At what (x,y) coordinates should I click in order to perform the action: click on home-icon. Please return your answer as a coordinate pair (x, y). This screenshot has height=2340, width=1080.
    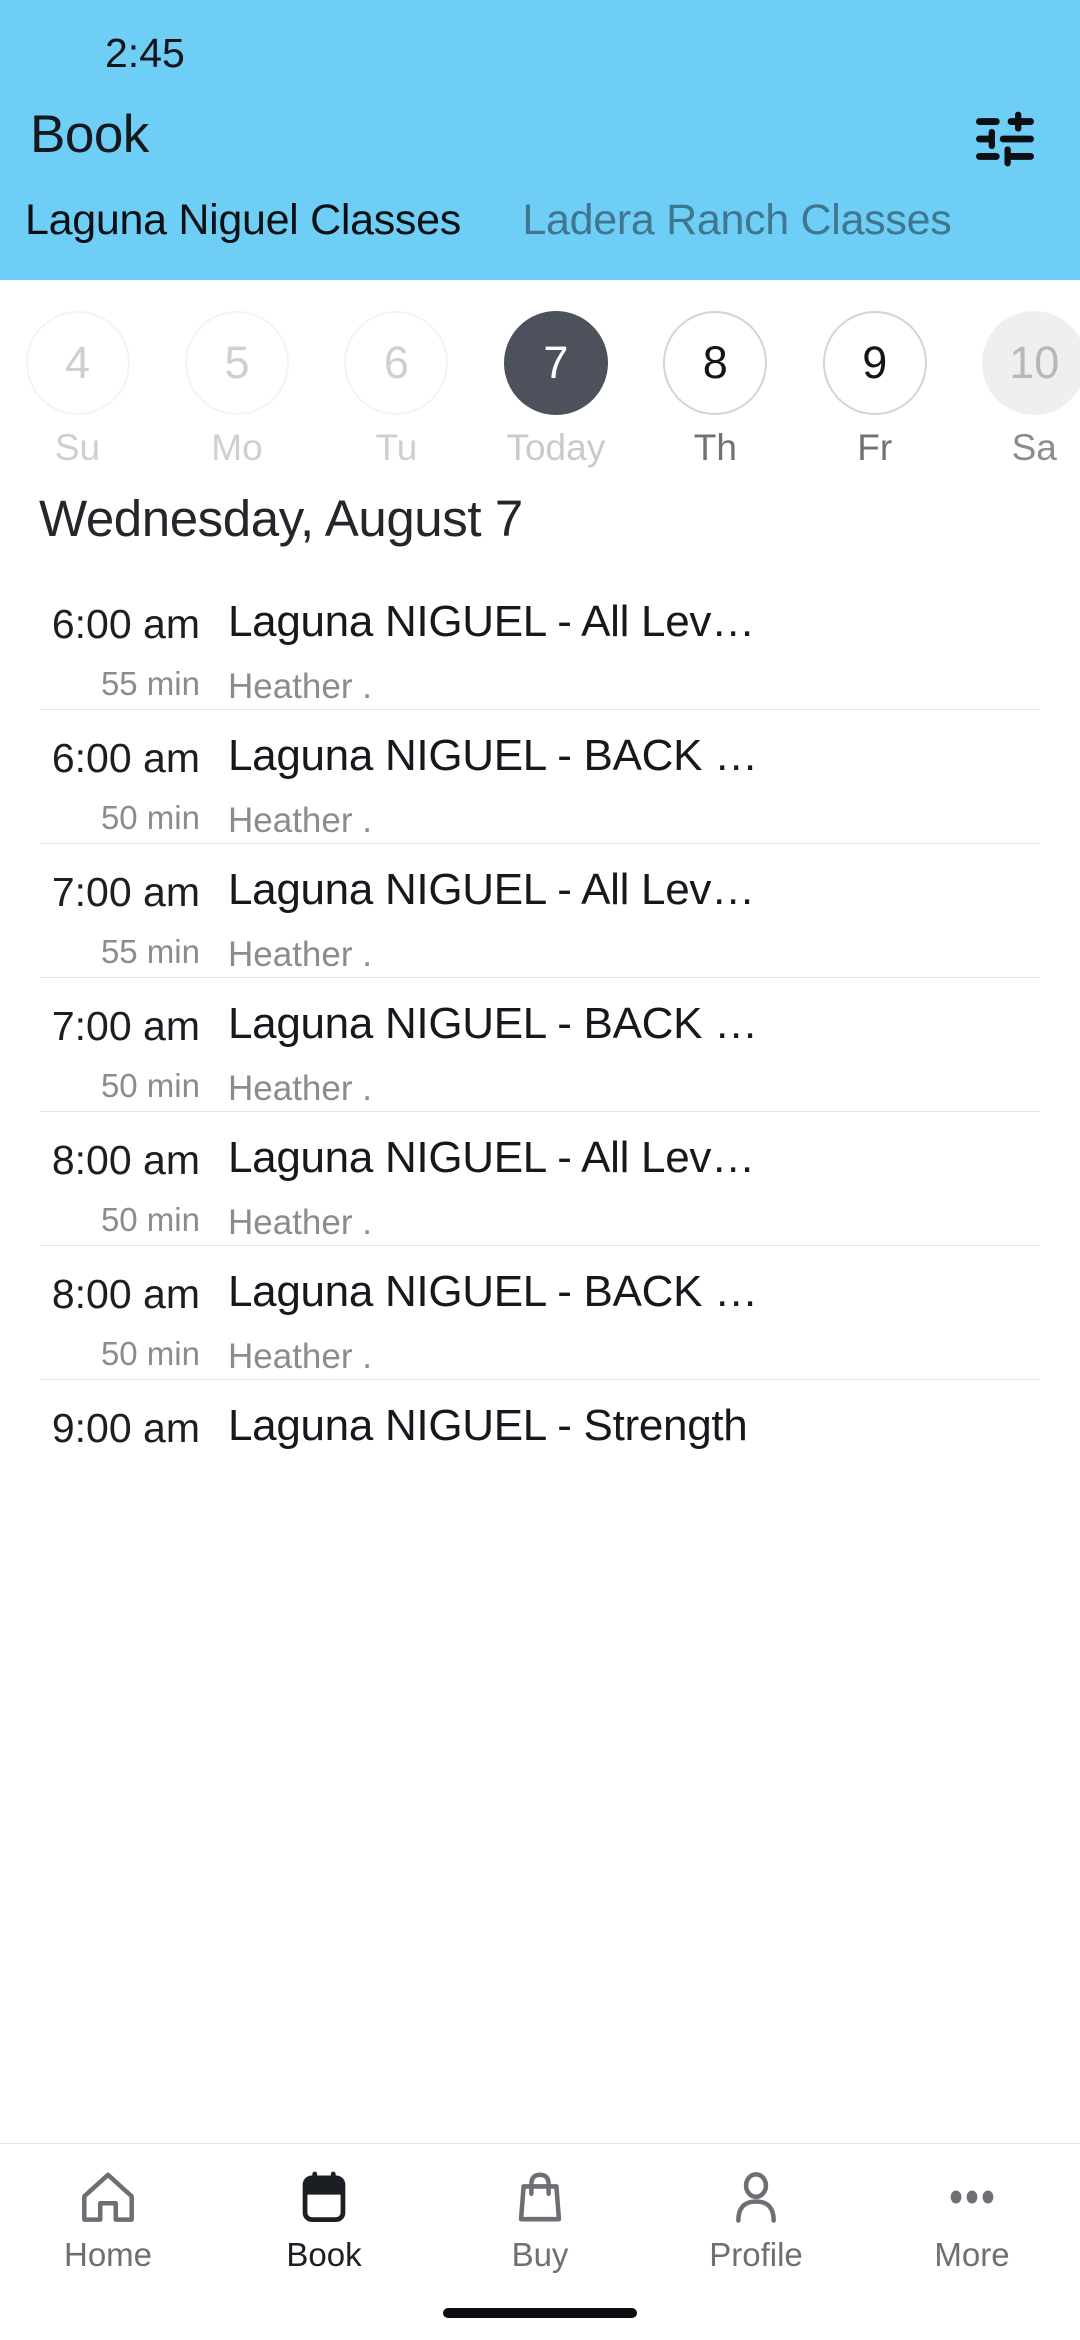
    Looking at the image, I should click on (108, 2197).